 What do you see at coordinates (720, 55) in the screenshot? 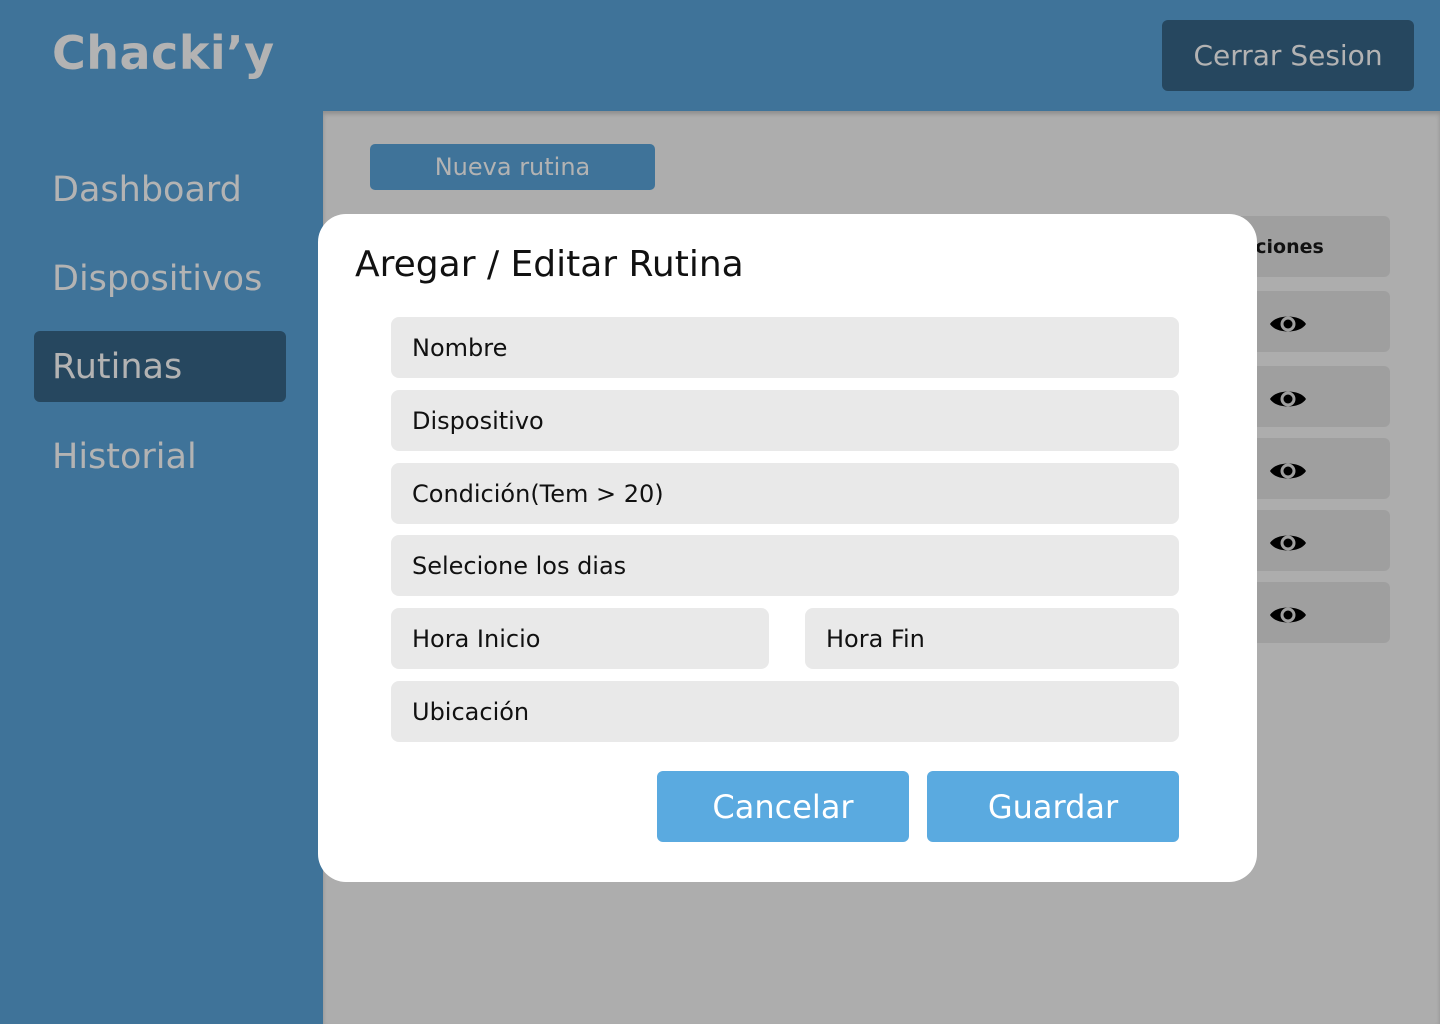
I see `top-bar: Chacki’y Cerrar Sesion` at bounding box center [720, 55].